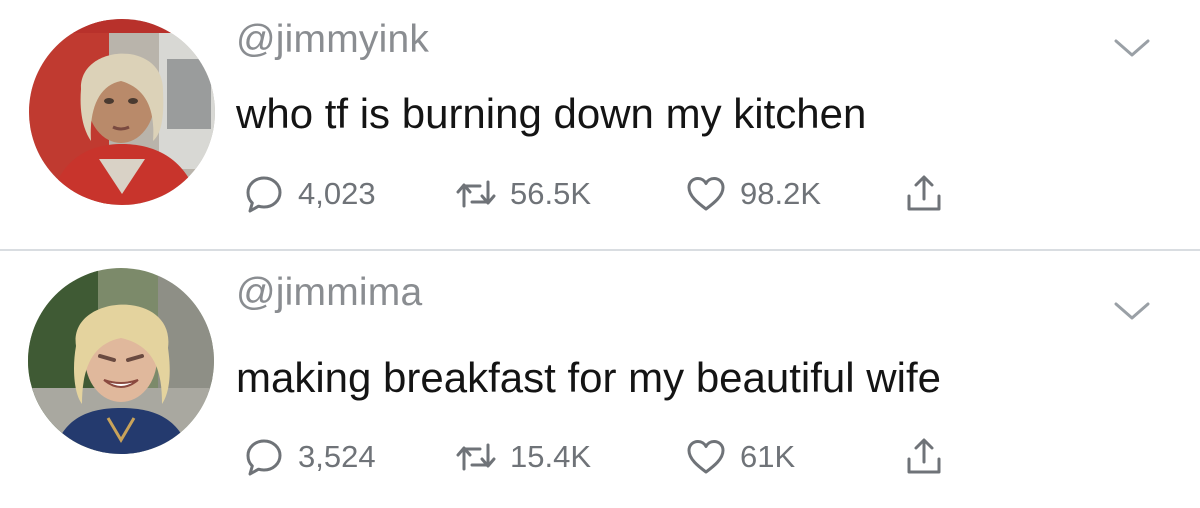 This screenshot has width=1200, height=508. What do you see at coordinates (337, 456) in the screenshot?
I see `reply-count: 3,524` at bounding box center [337, 456].